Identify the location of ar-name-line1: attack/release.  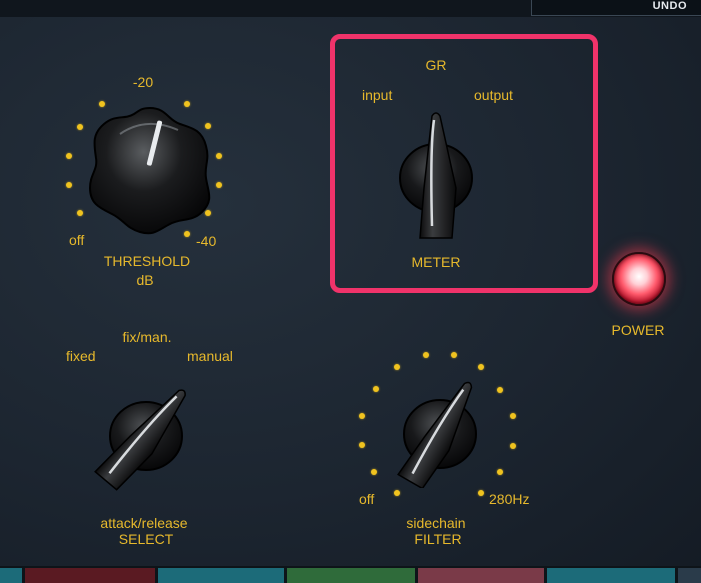
(144, 523).